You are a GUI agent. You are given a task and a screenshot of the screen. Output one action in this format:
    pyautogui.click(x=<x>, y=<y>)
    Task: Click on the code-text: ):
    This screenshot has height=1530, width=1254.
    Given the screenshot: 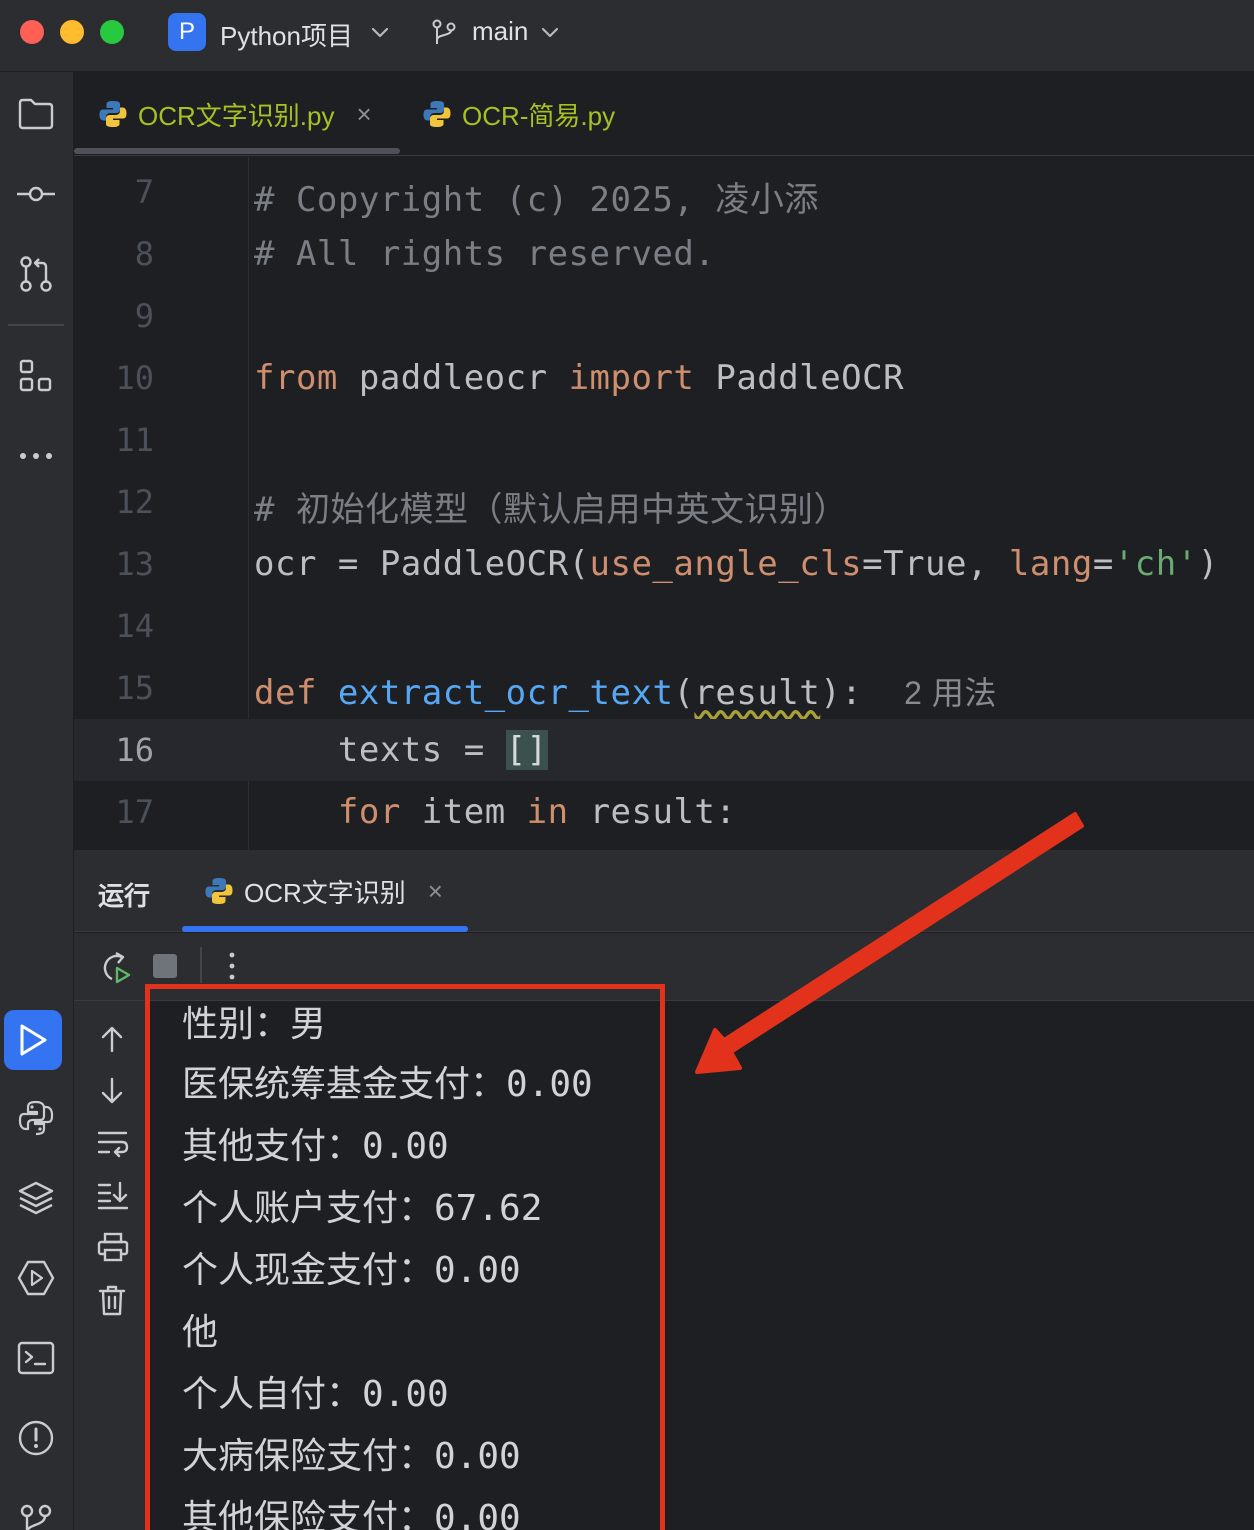 What is the action you would take?
    pyautogui.click(x=841, y=693)
    